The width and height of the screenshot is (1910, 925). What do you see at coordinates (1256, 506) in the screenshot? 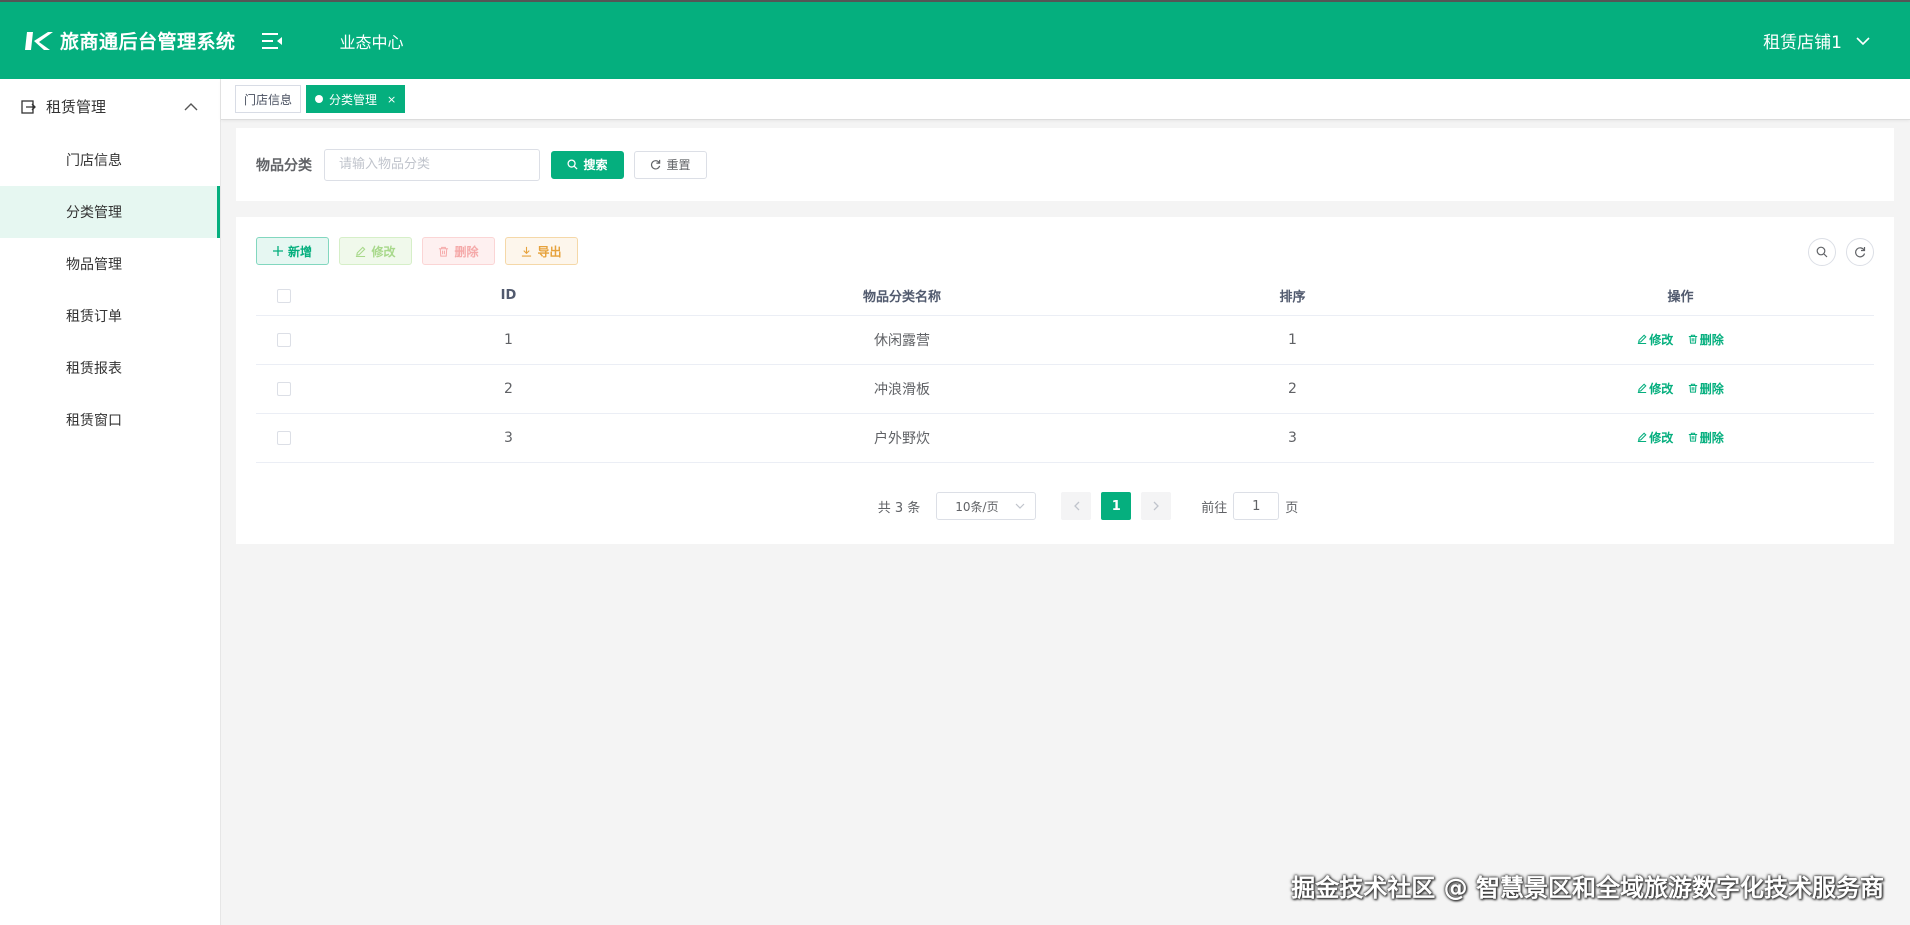
I see `goto-page-input` at bounding box center [1256, 506].